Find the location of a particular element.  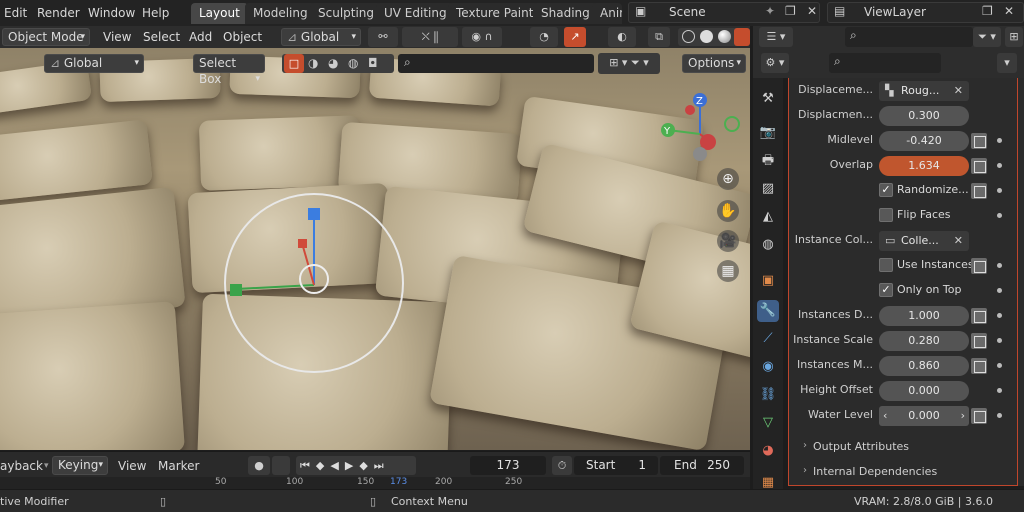

tab-shading: Shading is located at coordinates (565, 13).